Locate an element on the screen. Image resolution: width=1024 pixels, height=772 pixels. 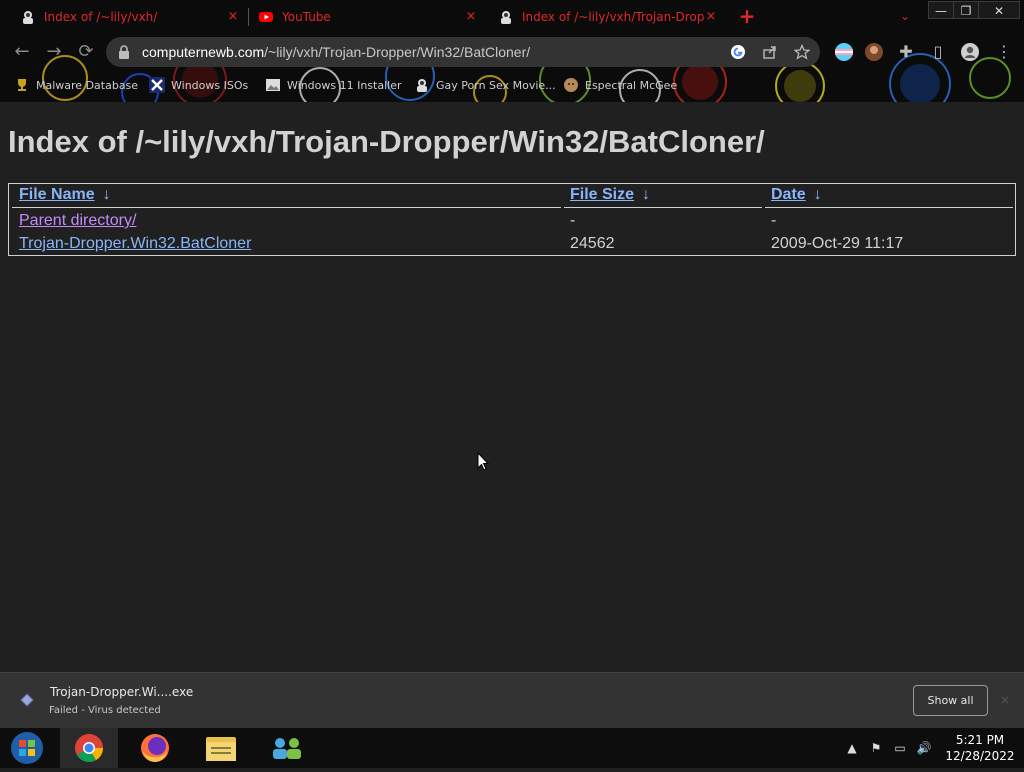
star-icon is located at coordinates (802, 52).